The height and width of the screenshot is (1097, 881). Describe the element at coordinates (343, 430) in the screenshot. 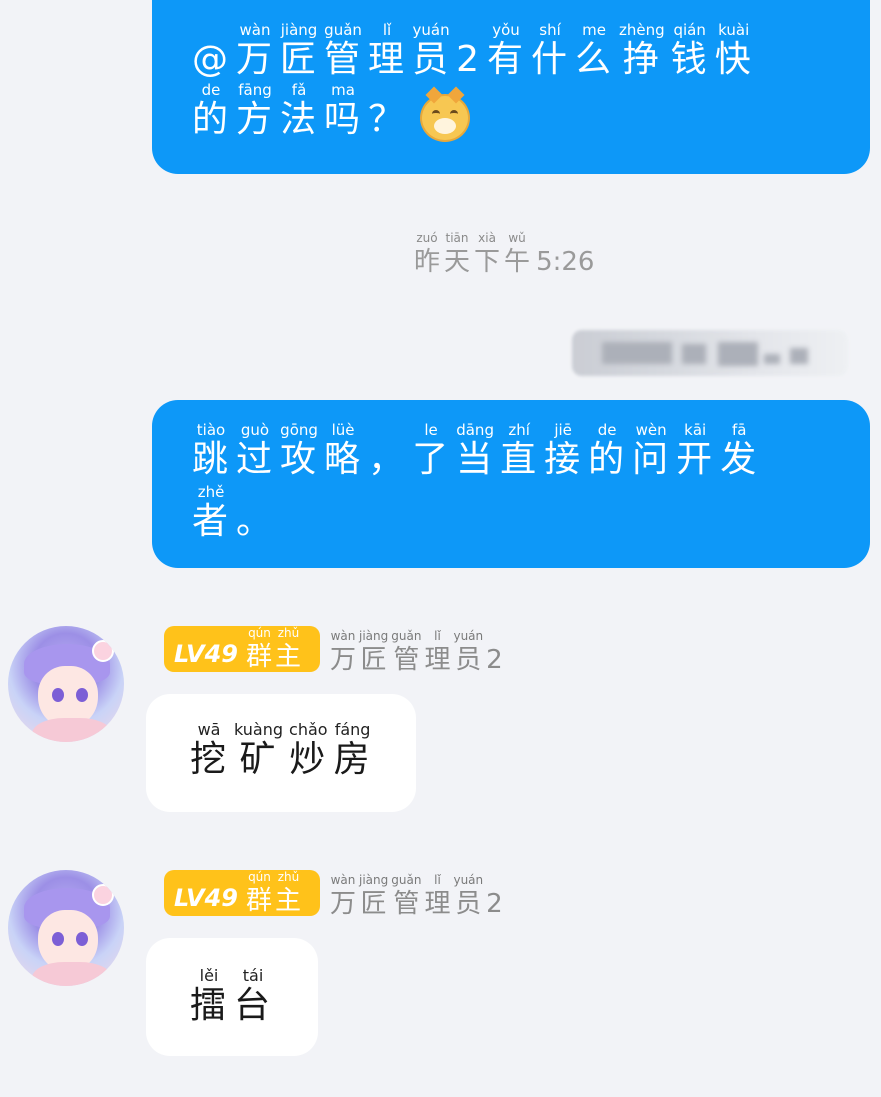

I see `pinyin: lüè` at that location.